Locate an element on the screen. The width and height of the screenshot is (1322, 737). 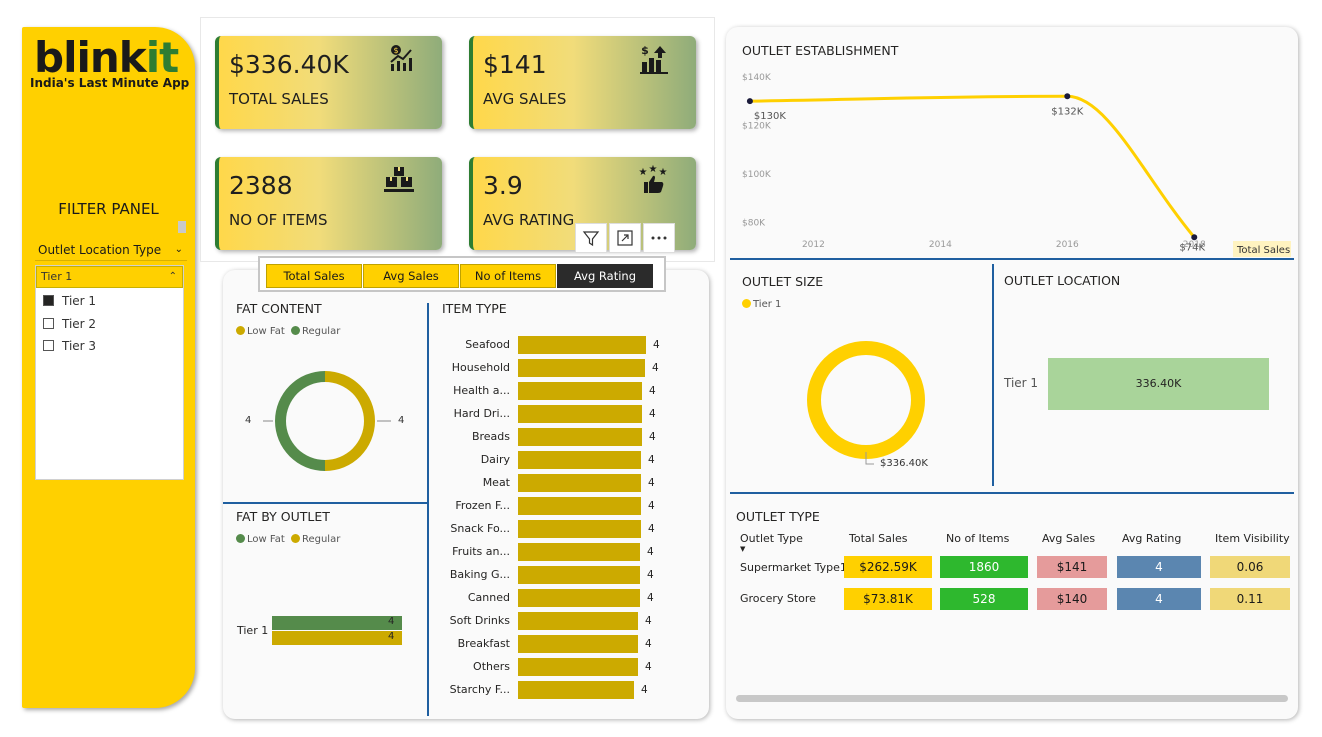
bar-regular is located at coordinates (337, 638).